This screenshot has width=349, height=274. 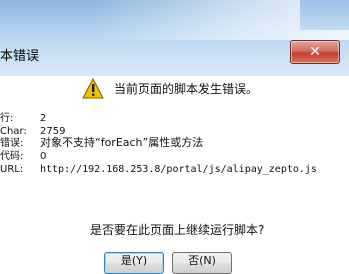 What do you see at coordinates (43, 156) in the screenshot?
I see `field-value-code: 0` at bounding box center [43, 156].